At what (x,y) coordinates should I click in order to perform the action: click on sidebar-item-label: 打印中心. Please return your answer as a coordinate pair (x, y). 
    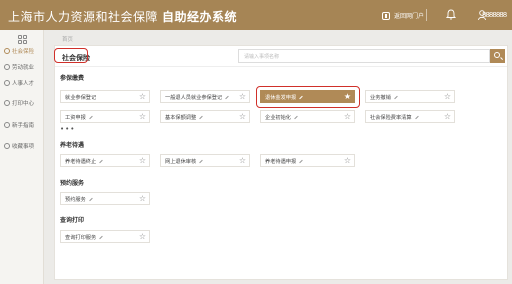
    Looking at the image, I should click on (23, 104).